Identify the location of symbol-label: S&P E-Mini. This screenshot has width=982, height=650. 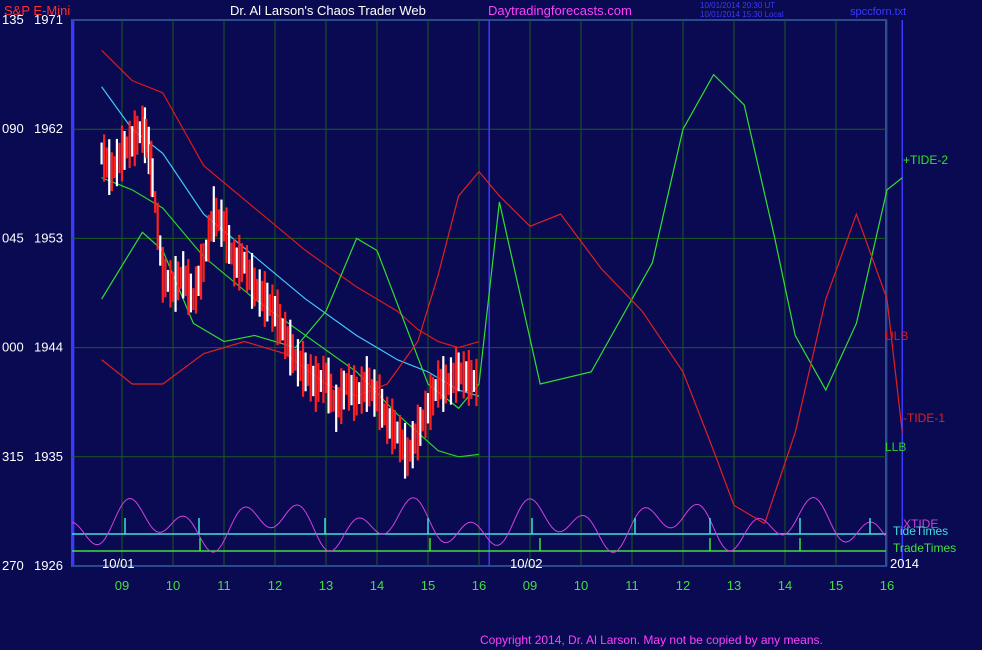
(37, 10).